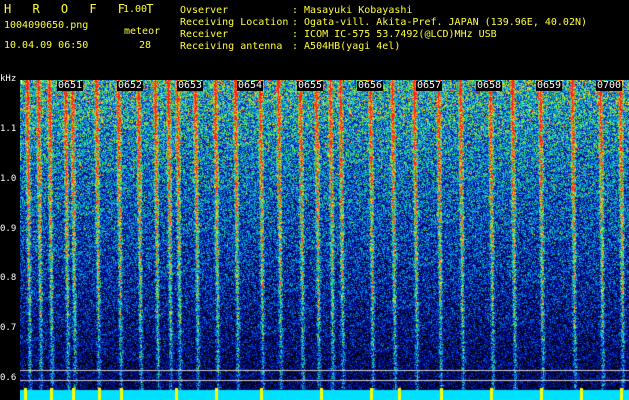 The image size is (629, 400). I want to click on date-time: 10.04.09 06:50, so click(46, 45).